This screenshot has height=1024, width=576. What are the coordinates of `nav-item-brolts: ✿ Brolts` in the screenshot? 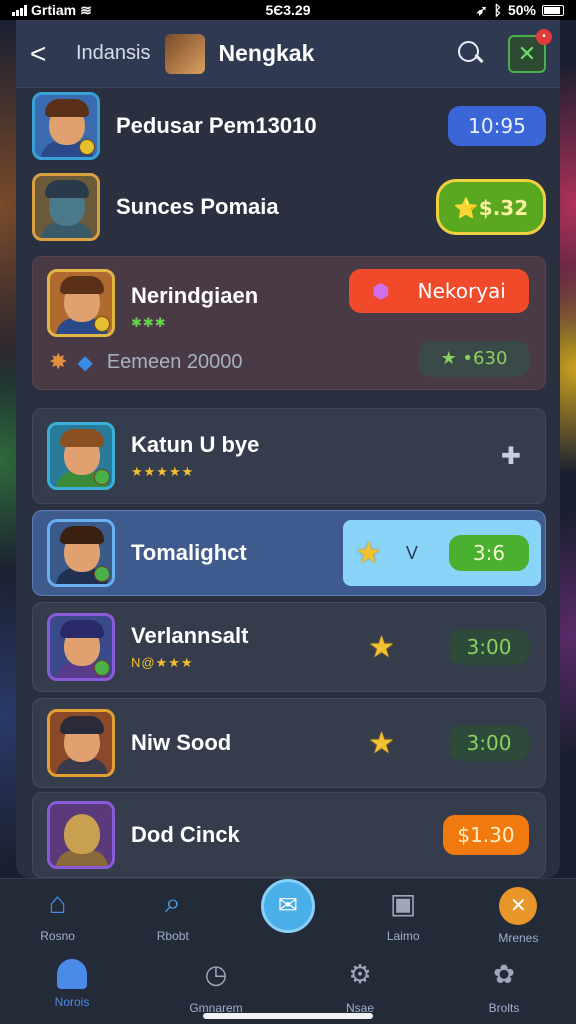 It's located at (504, 987).